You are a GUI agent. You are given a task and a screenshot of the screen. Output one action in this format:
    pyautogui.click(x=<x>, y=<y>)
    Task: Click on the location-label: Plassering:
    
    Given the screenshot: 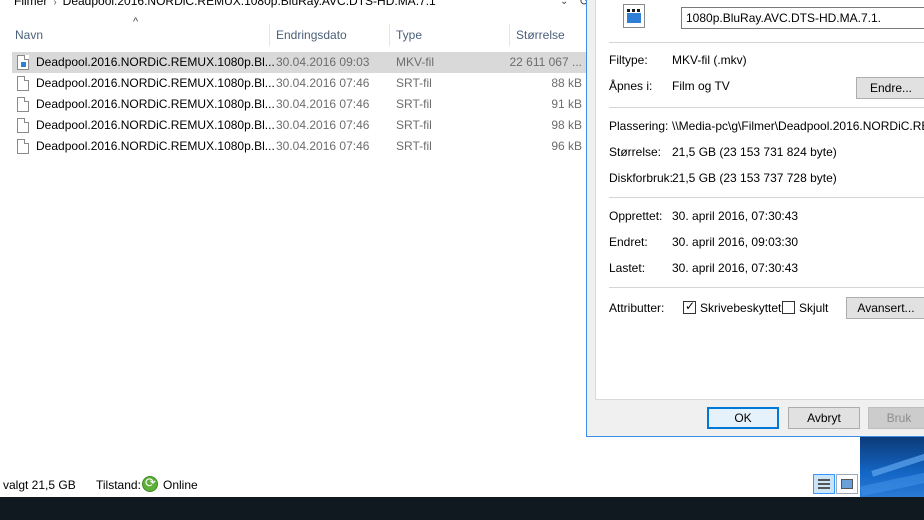 What is the action you would take?
    pyautogui.click(x=639, y=126)
    